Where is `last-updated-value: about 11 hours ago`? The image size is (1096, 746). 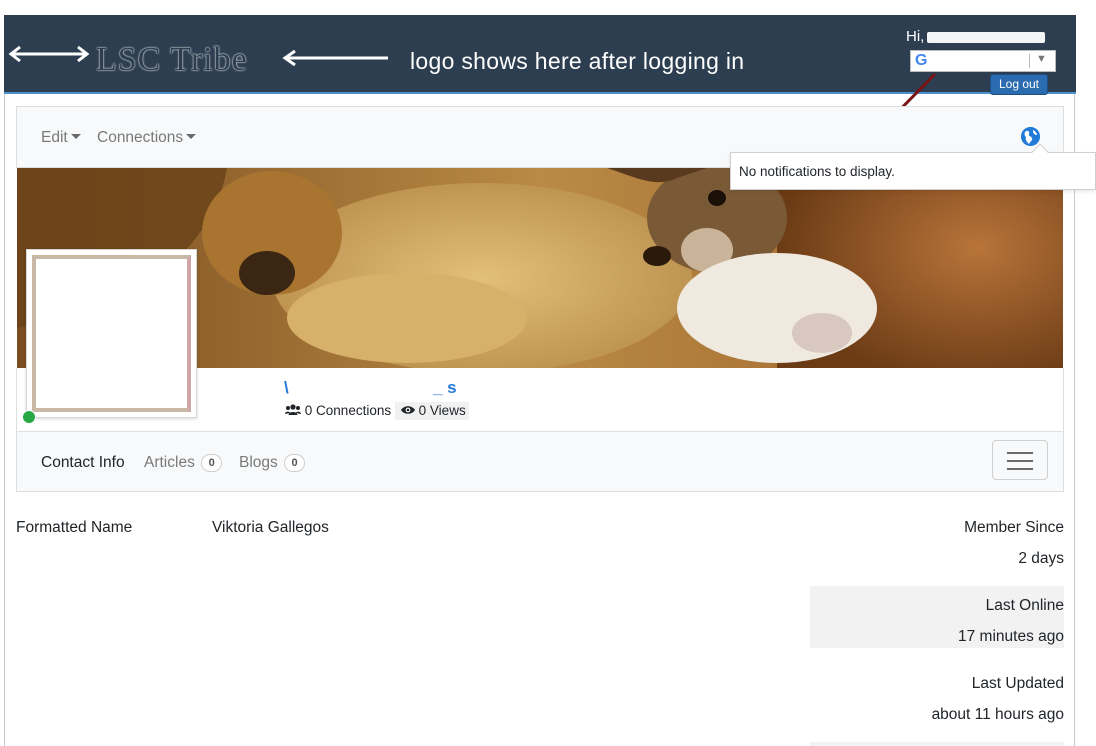 last-updated-value: about 11 hours ago is located at coordinates (997, 714).